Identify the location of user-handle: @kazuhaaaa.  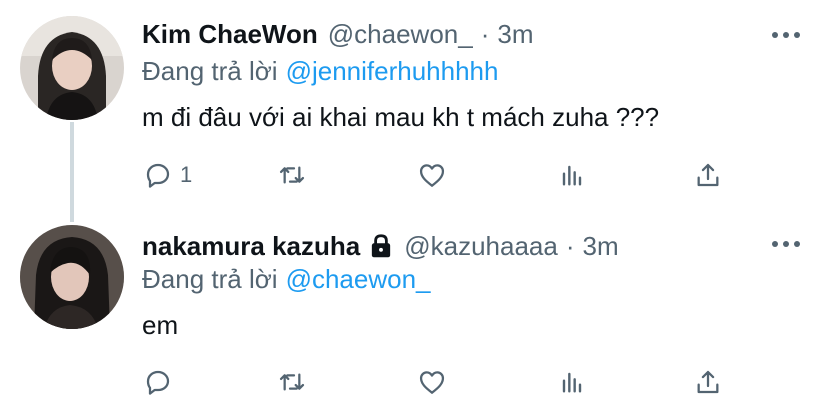
(481, 246).